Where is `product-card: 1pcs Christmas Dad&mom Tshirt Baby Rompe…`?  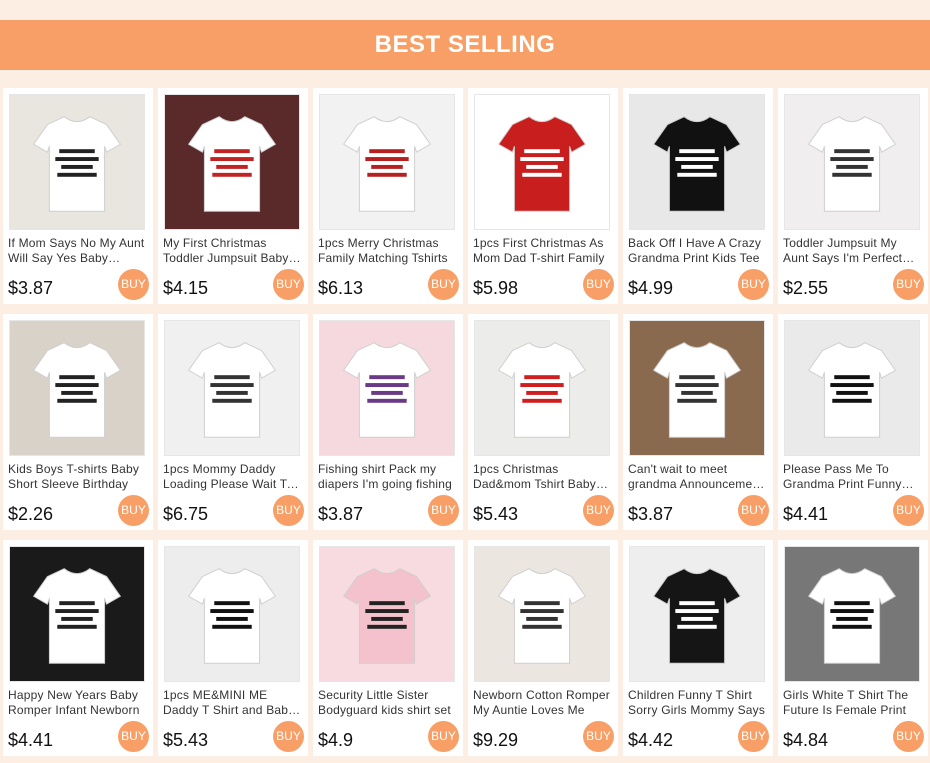 product-card: 1pcs Christmas Dad&mom Tshirt Baby Rompe… is located at coordinates (543, 422).